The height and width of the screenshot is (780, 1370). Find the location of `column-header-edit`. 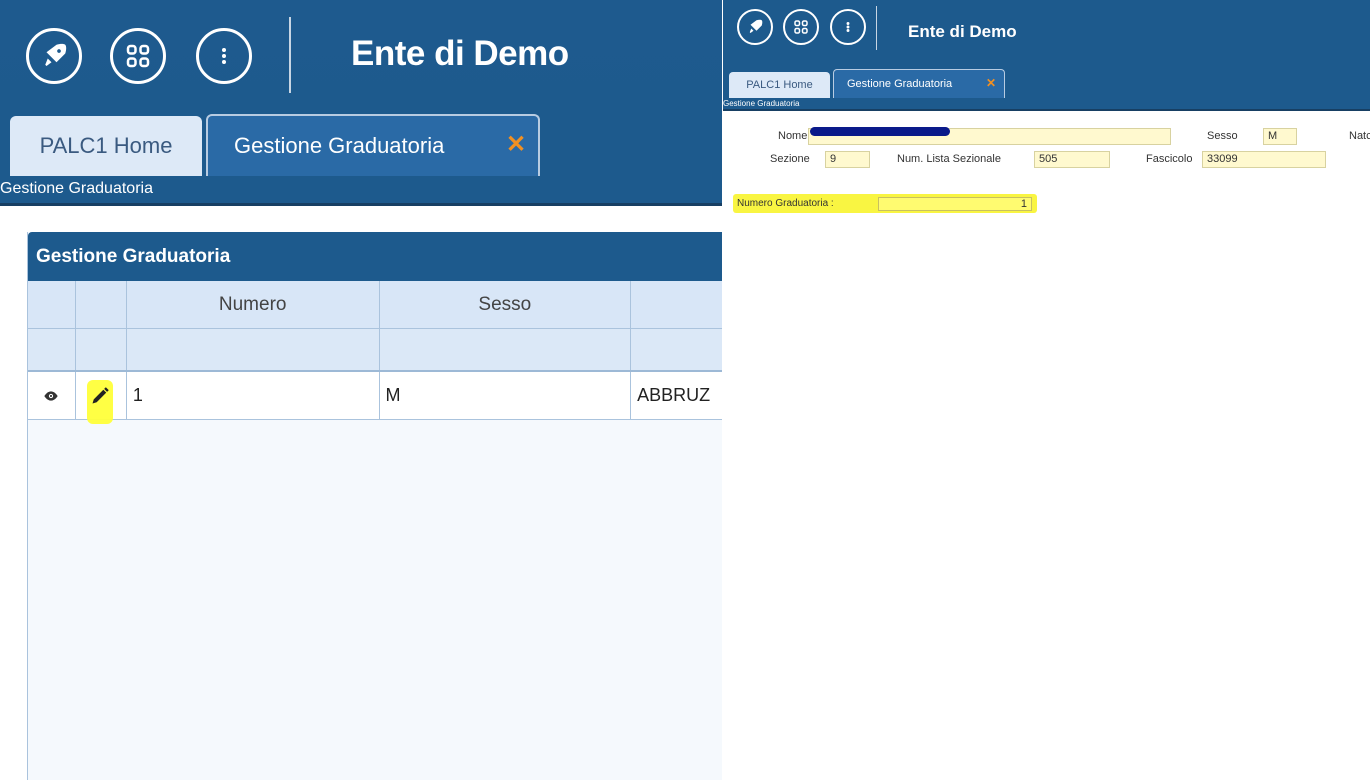

column-header-edit is located at coordinates (101, 304).